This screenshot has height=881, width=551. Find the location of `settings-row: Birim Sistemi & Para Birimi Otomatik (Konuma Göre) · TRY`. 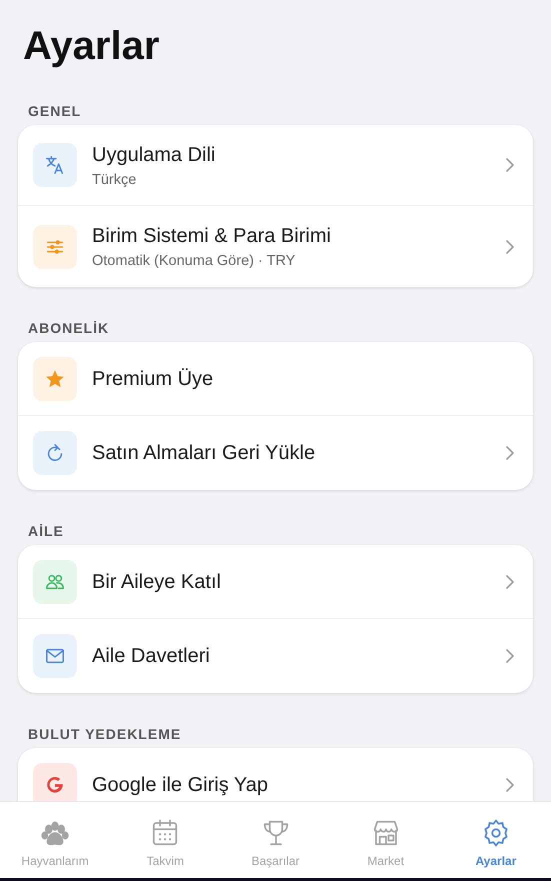

settings-row: Birim Sistemi & Para Birimi Otomatik (Konuma Göre) · TRY is located at coordinates (275, 246).